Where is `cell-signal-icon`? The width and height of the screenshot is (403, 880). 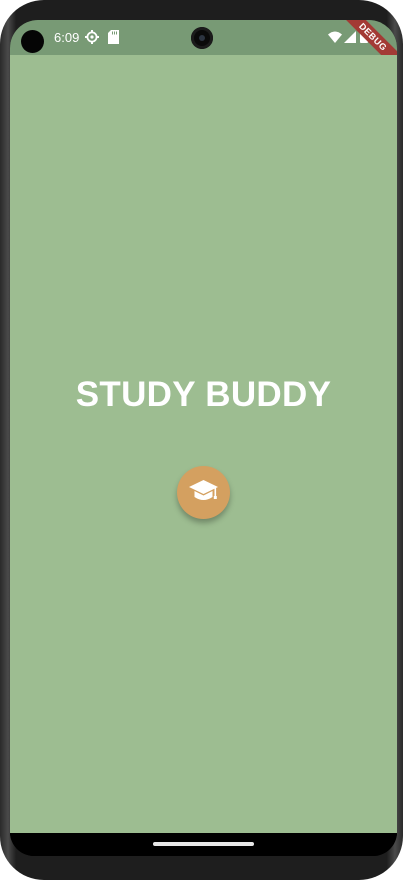
cell-signal-icon is located at coordinates (350, 37).